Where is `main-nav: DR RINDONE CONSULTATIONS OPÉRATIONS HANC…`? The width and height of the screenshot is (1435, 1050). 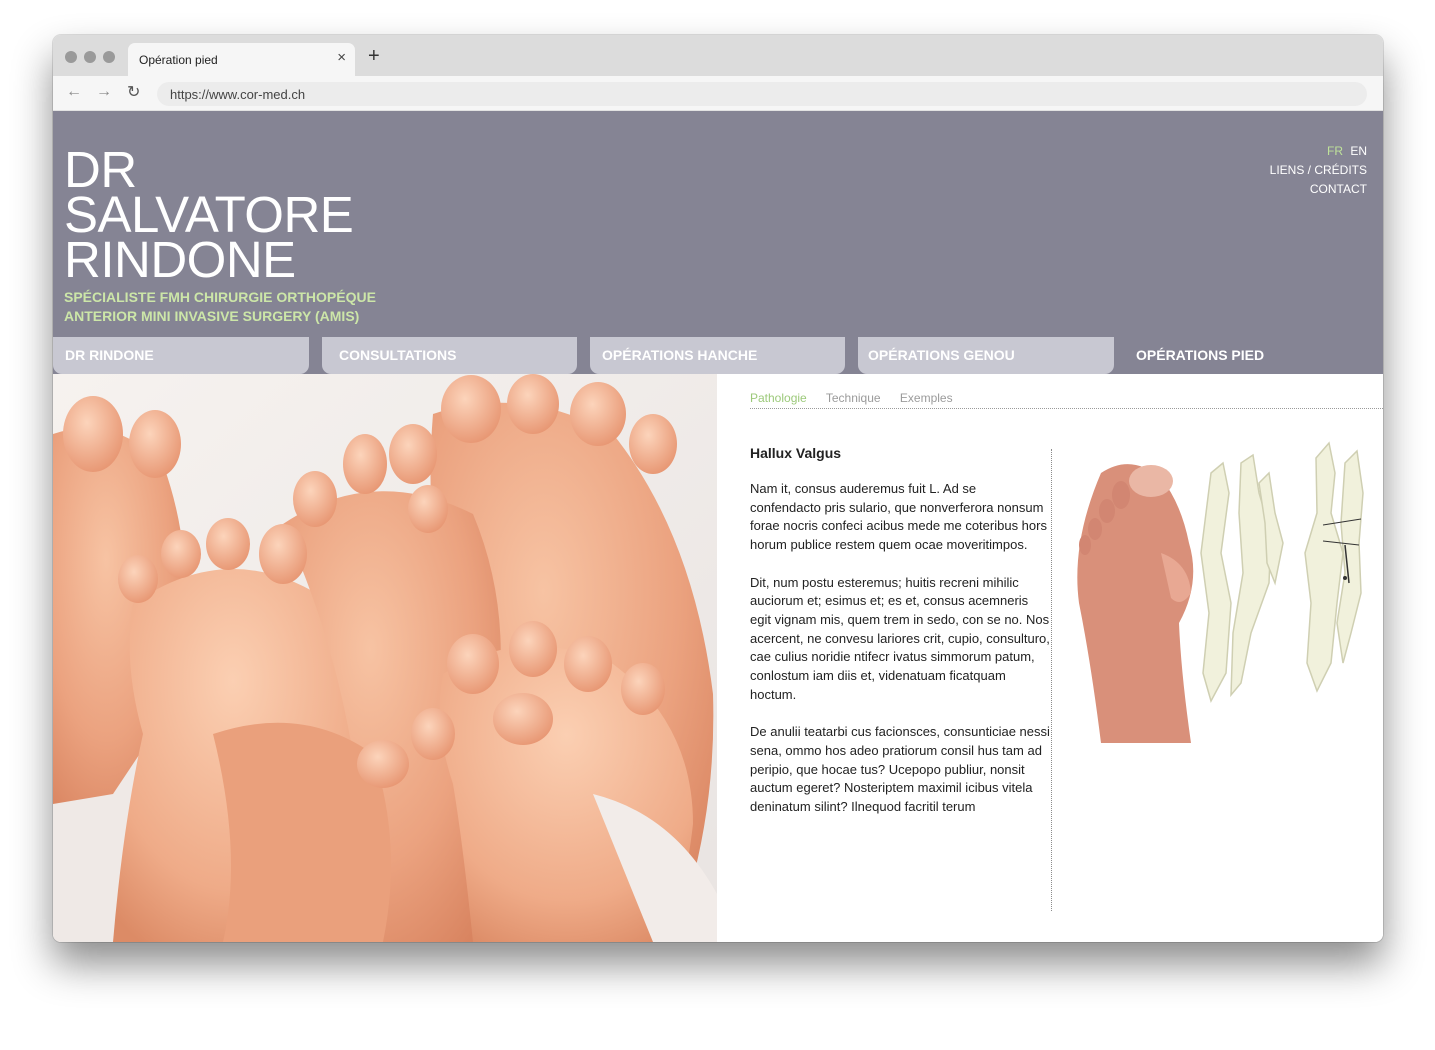 main-nav: DR RINDONE CONSULTATIONS OPÉRATIONS HANC… is located at coordinates (718, 356).